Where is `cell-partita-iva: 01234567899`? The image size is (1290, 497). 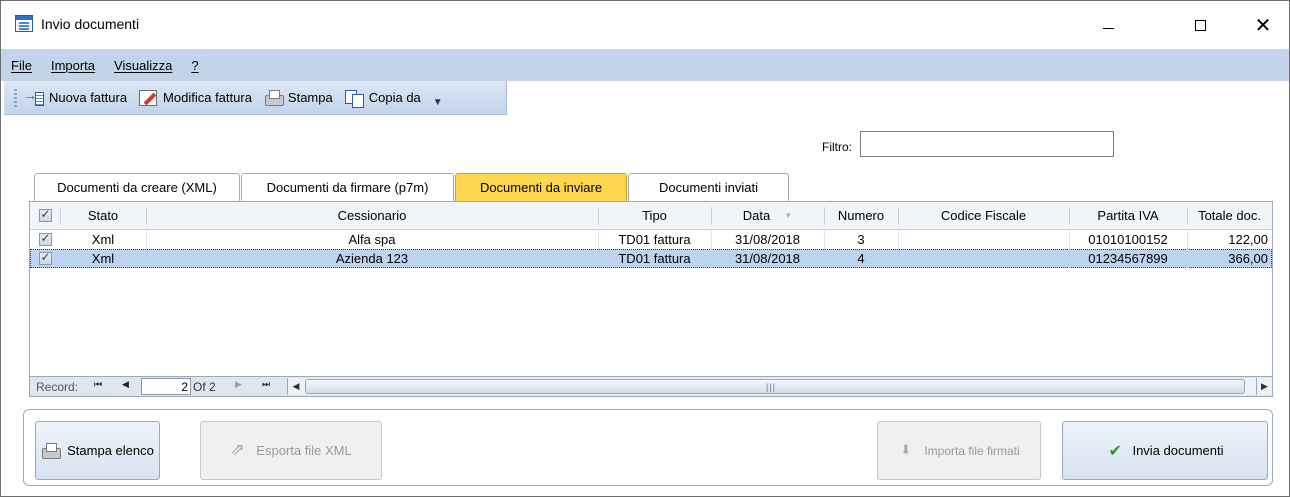
cell-partita-iva: 01234567899 is located at coordinates (1128, 258).